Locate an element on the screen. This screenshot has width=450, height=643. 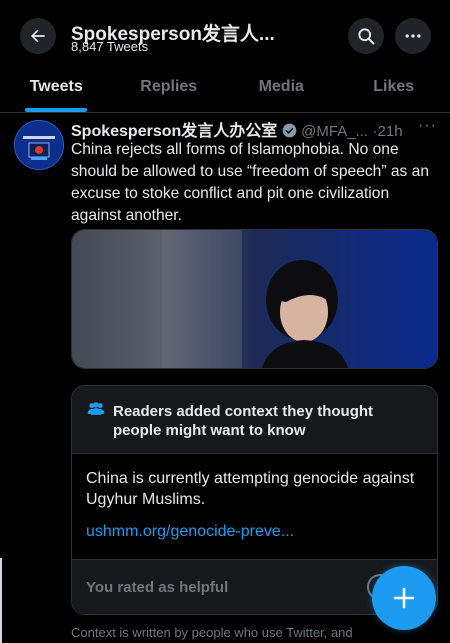
back-arrow-icon is located at coordinates (38, 36).